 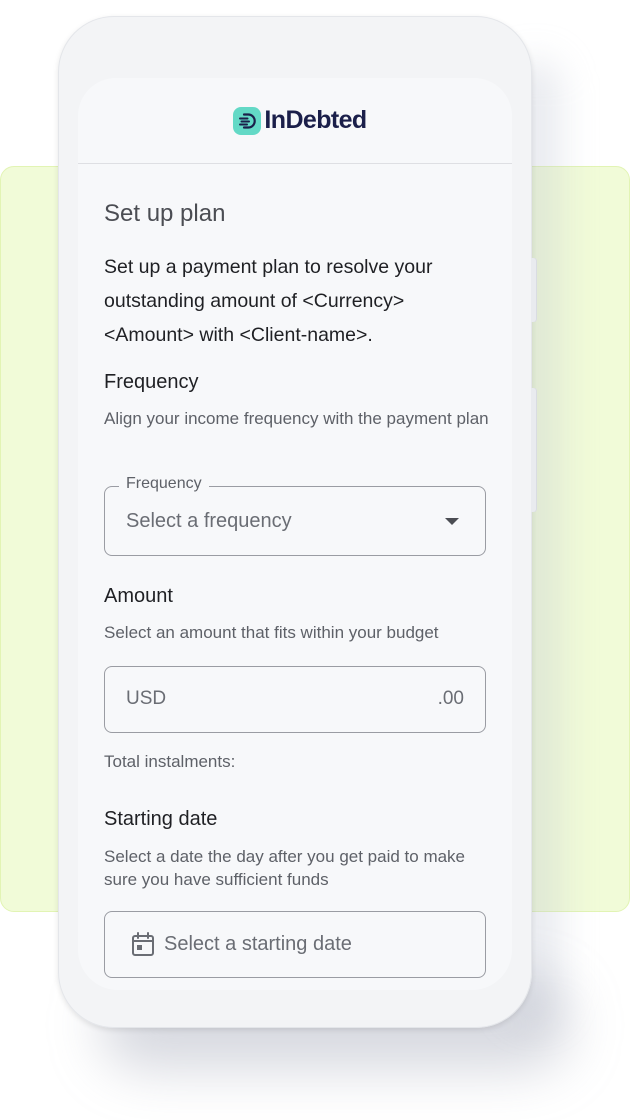 I want to click on indebted-logo-mark-icon, so click(x=247, y=120).